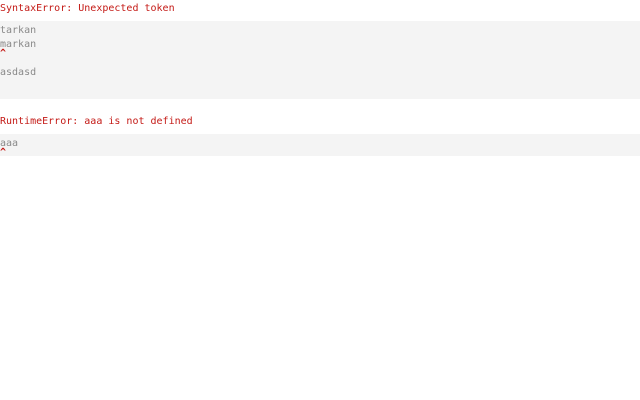 This screenshot has height=400, width=640. What do you see at coordinates (87, 8) in the screenshot?
I see `error-message: SyntaxError: Unexpected token` at bounding box center [87, 8].